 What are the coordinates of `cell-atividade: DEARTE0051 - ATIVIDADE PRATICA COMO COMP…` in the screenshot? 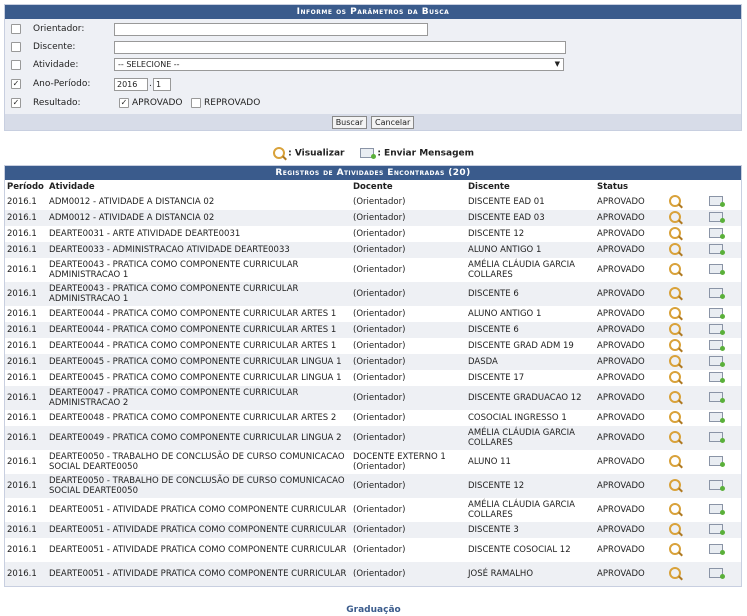 It's located at (199, 550).